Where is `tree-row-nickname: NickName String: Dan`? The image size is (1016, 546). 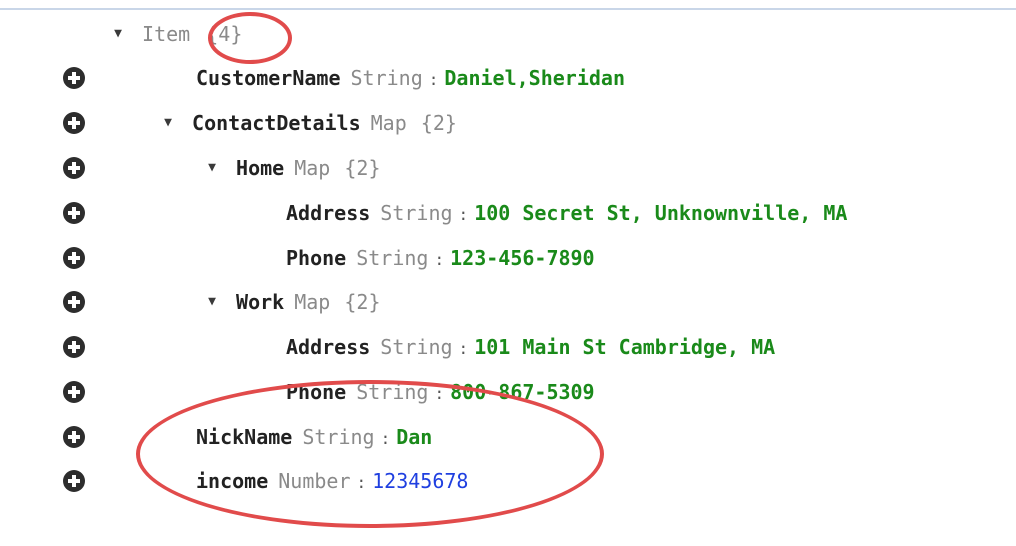 tree-row-nickname: NickName String: Dan is located at coordinates (508, 437).